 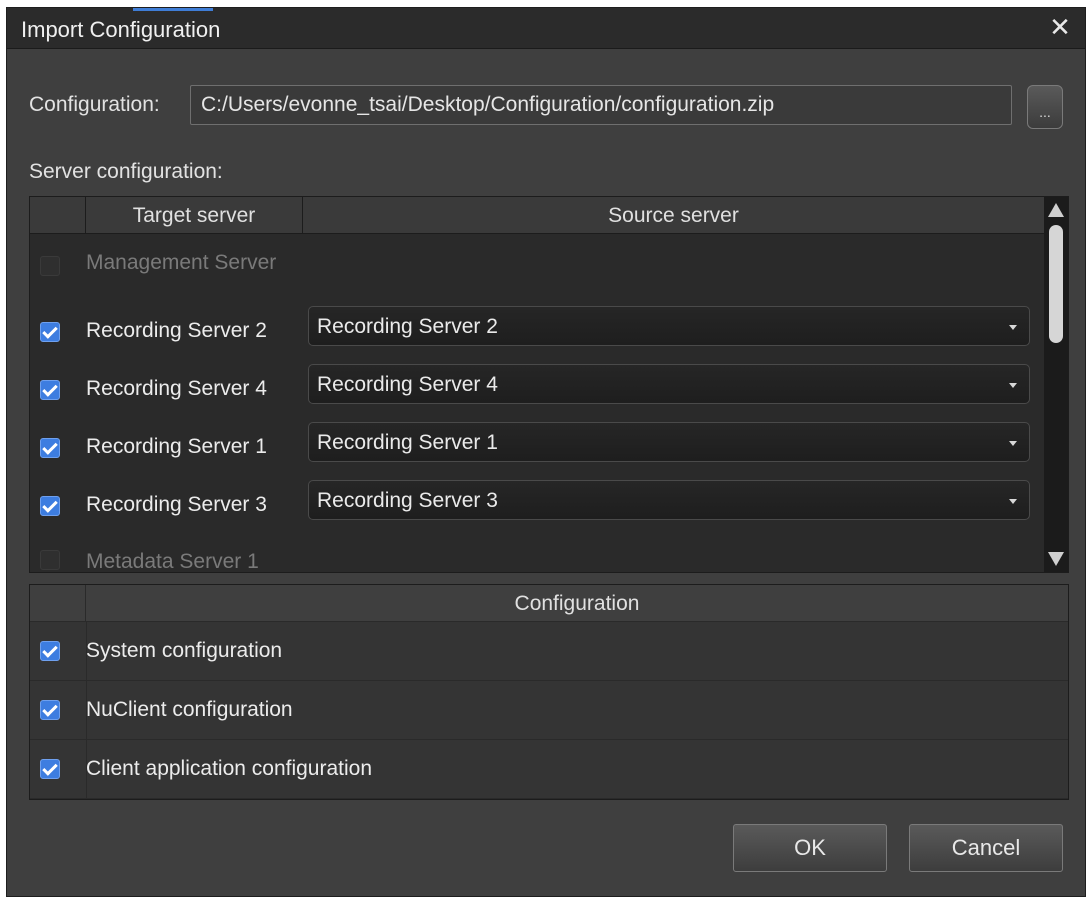 I want to click on cancel-button: Cancel, so click(x=986, y=848).